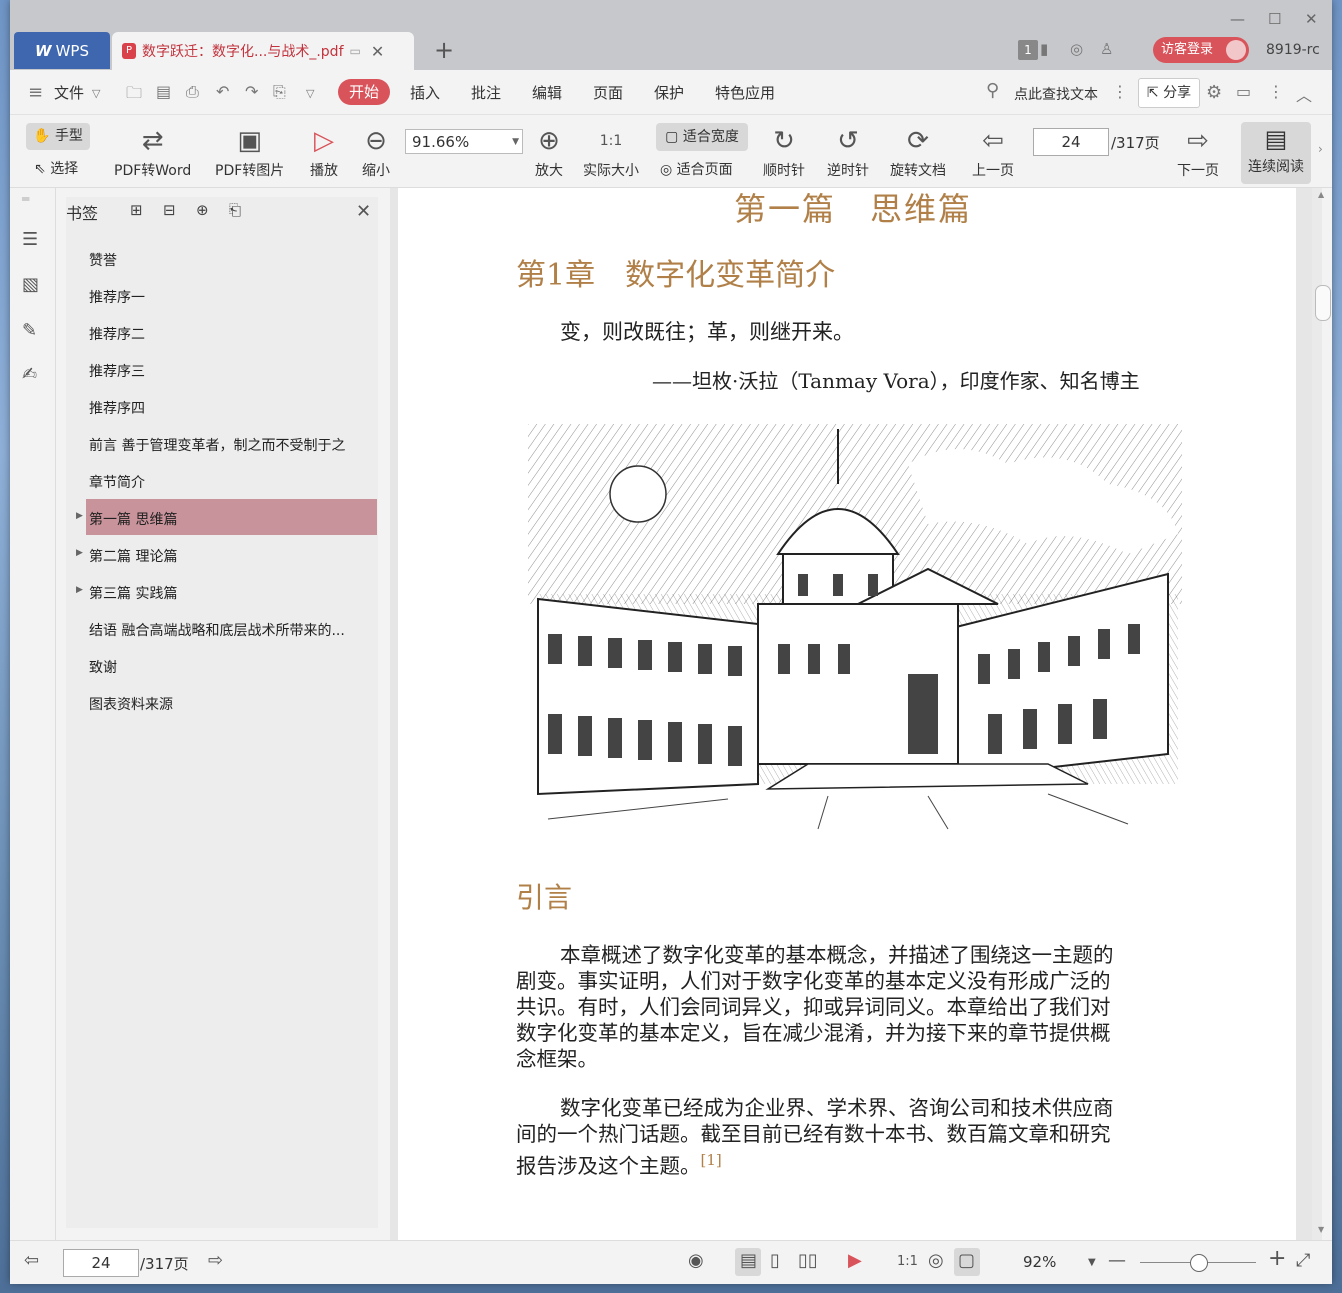  Describe the element at coordinates (702, 137) in the screenshot. I see `fit-width-button: ▢ 适合宽度` at that location.